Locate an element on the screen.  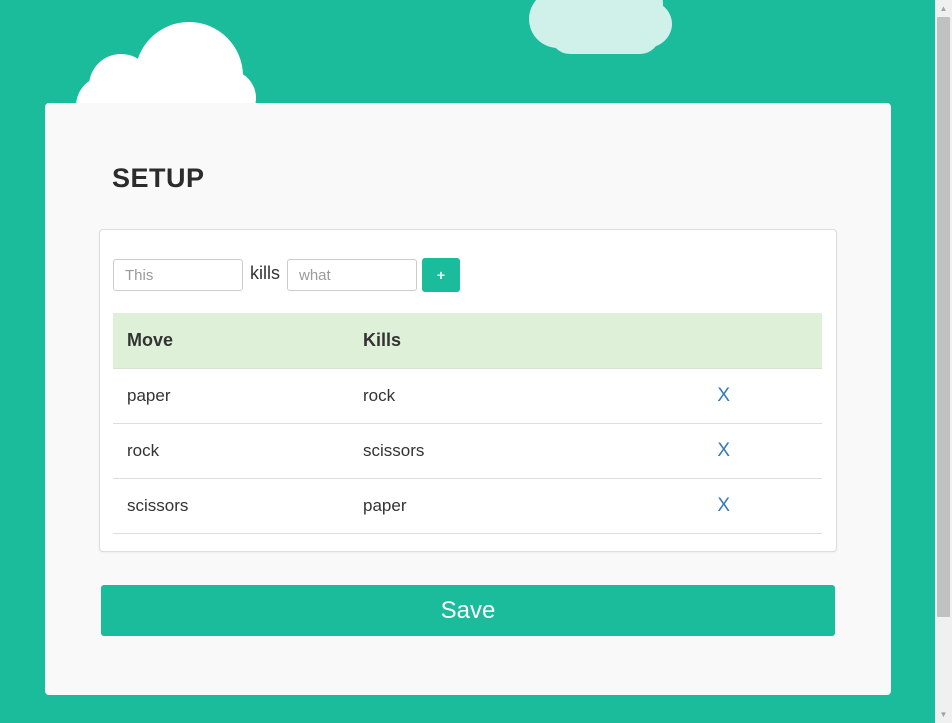
move-cell: paper is located at coordinates (231, 396).